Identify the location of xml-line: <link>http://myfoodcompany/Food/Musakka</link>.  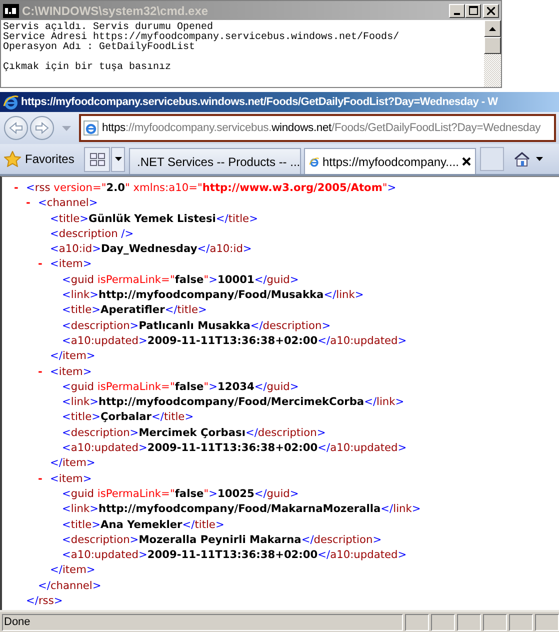
(213, 296).